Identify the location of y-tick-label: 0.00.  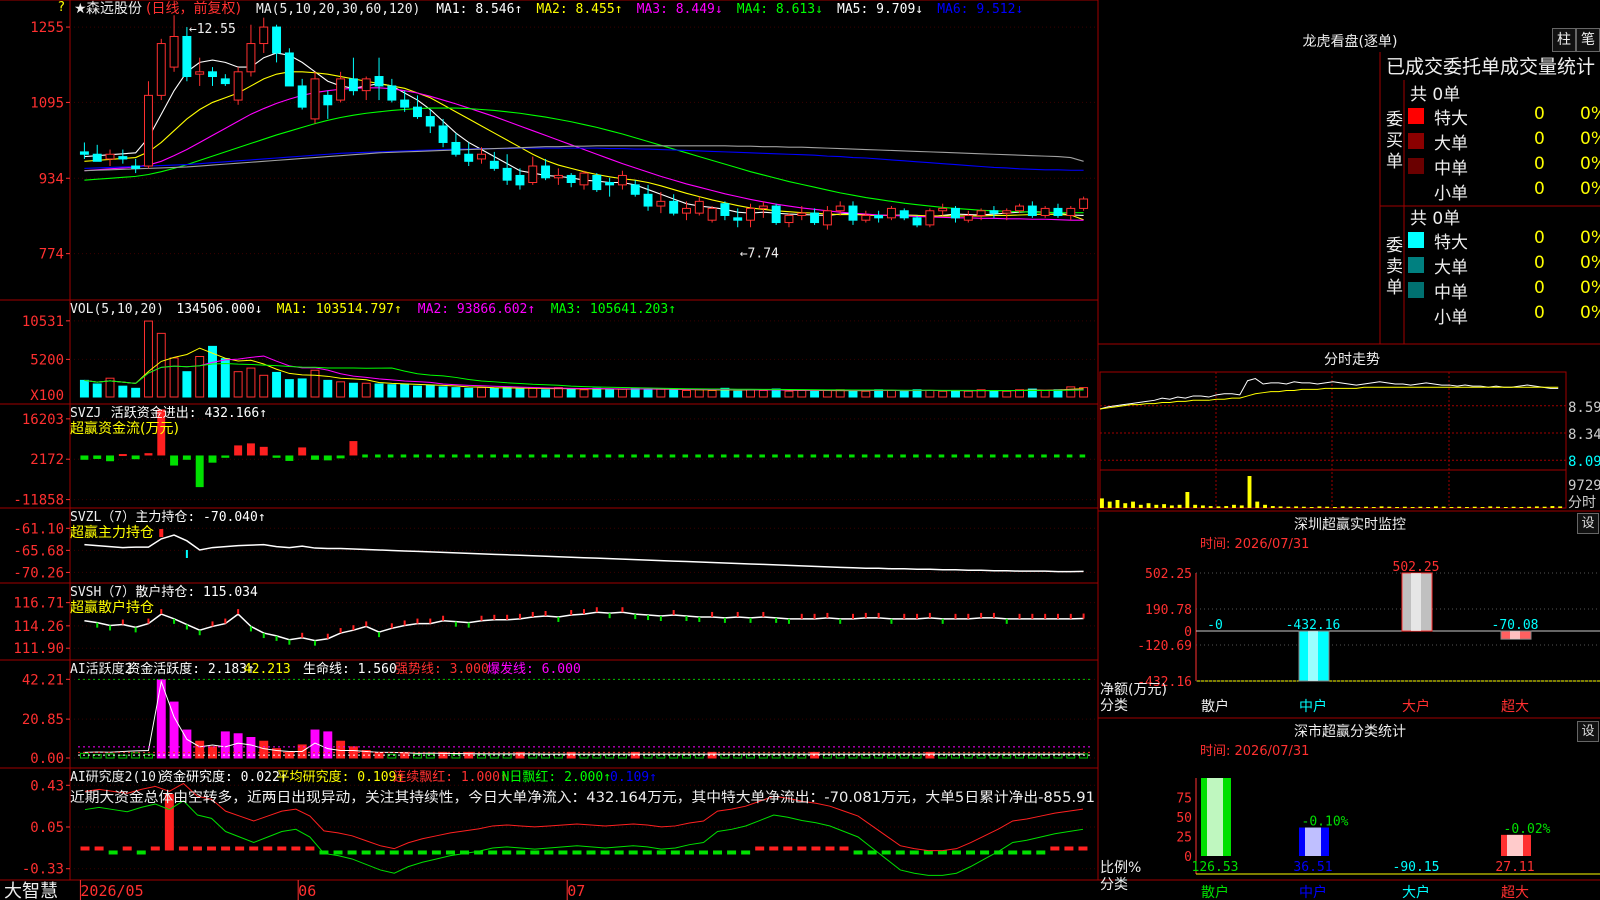
(47, 759).